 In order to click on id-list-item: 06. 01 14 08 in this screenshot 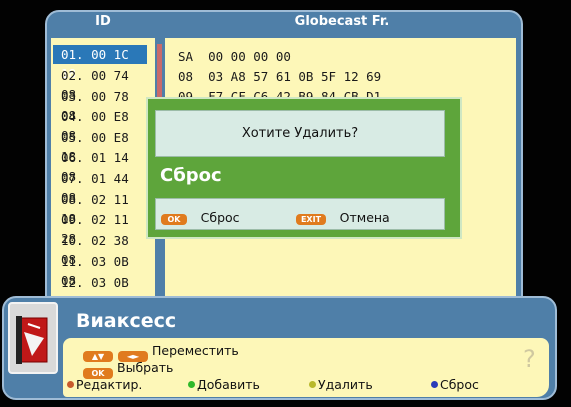, I will do `click(100, 166)`.